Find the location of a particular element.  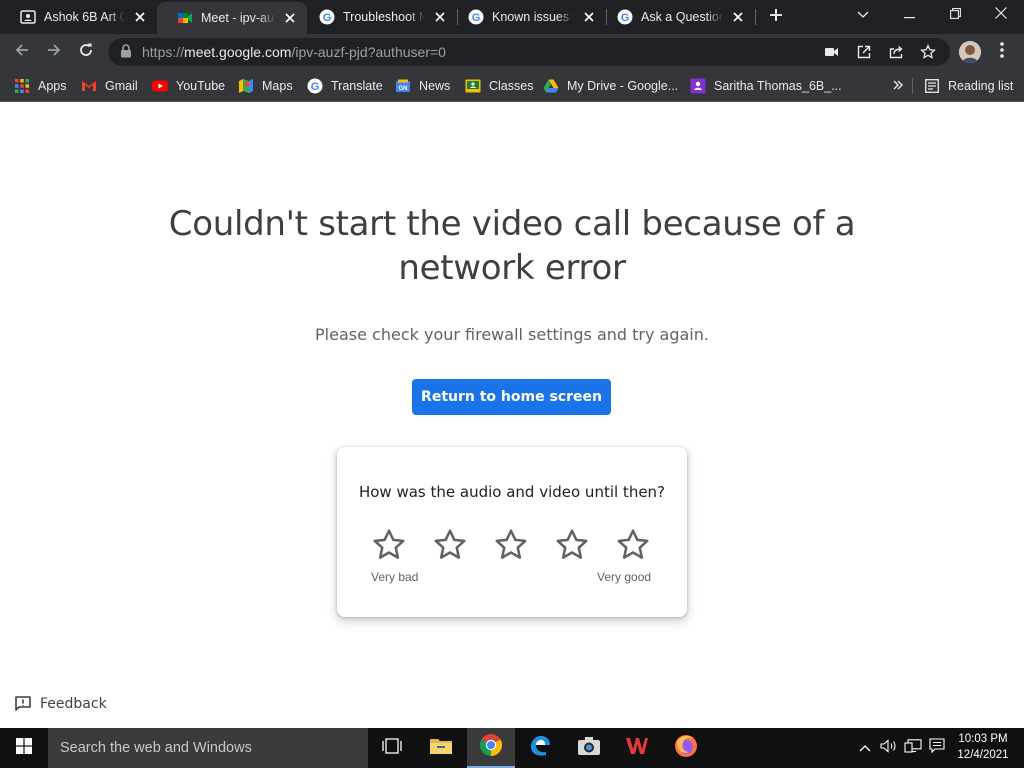

bookmark-translate: G Translate is located at coordinates (345, 86).